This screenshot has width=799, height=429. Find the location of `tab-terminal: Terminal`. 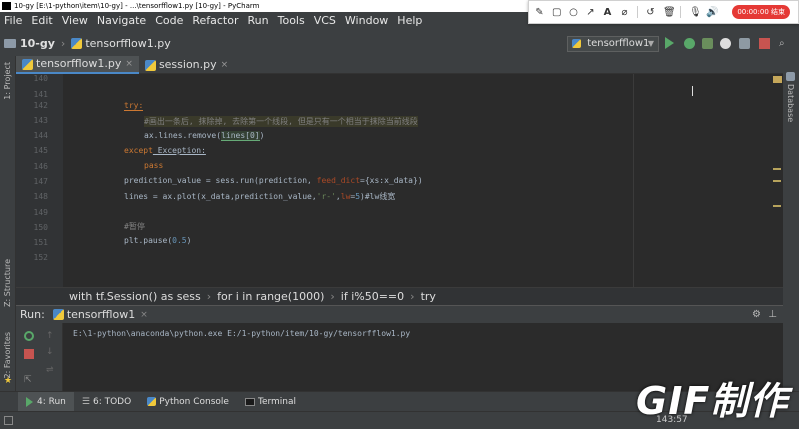

tab-terminal: Terminal is located at coordinates (270, 402).